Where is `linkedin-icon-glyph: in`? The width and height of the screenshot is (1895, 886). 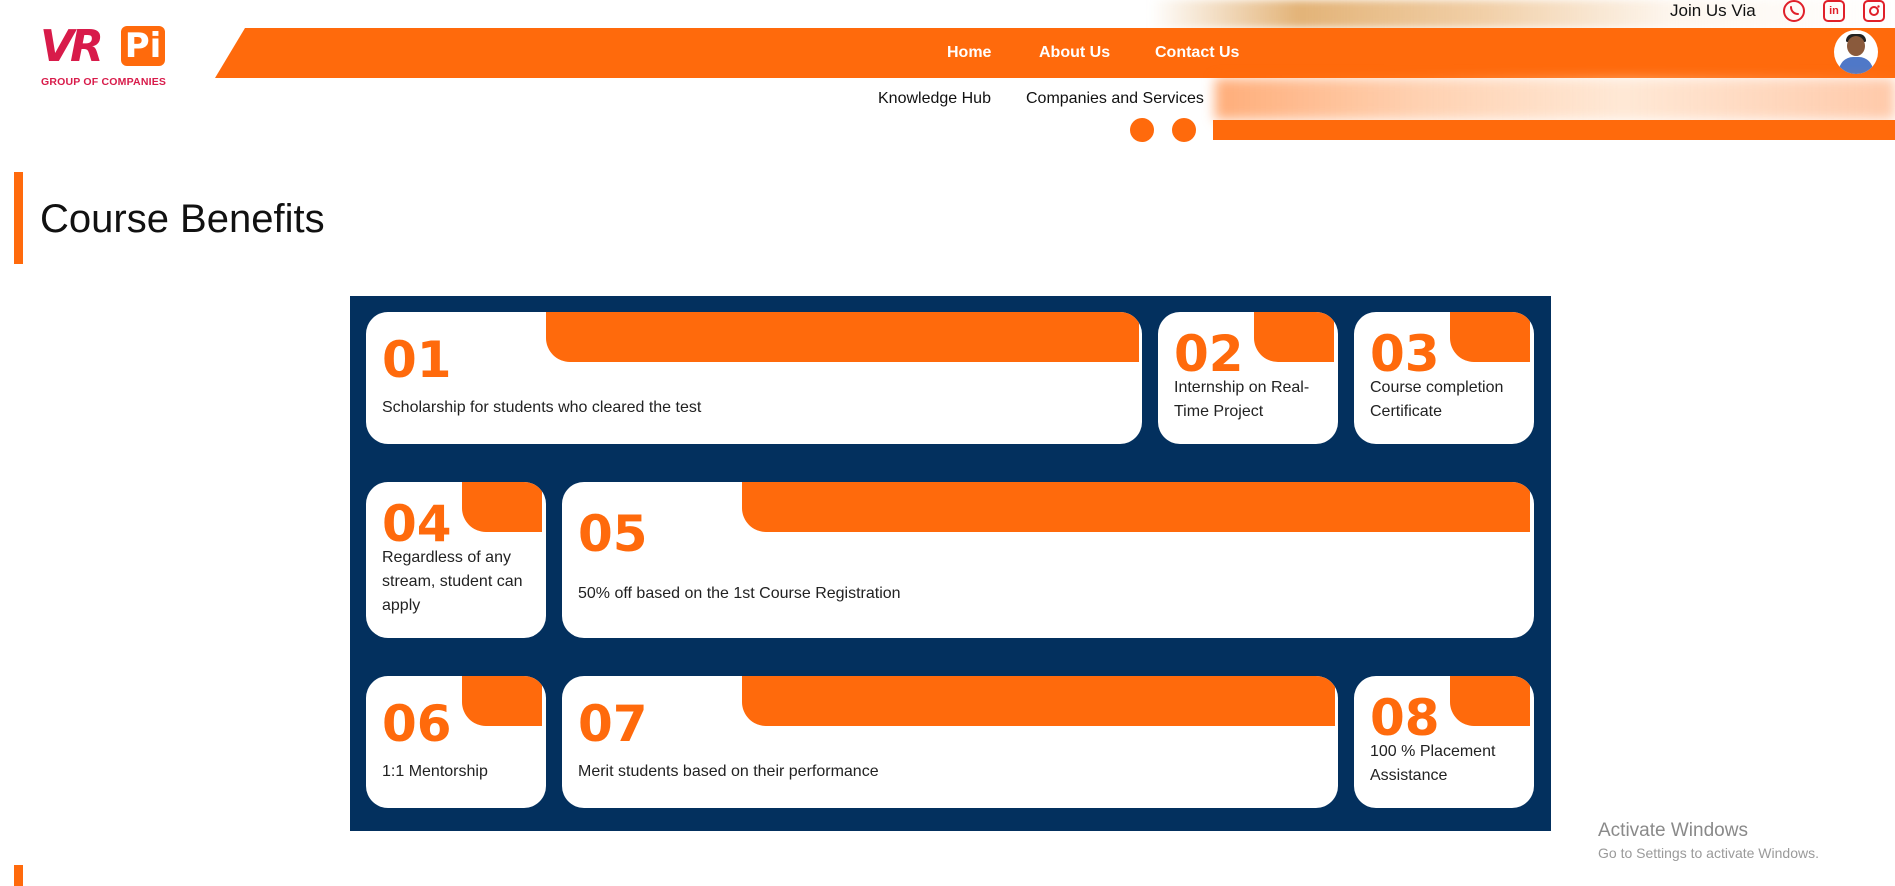 linkedin-icon-glyph: in is located at coordinates (1834, 11).